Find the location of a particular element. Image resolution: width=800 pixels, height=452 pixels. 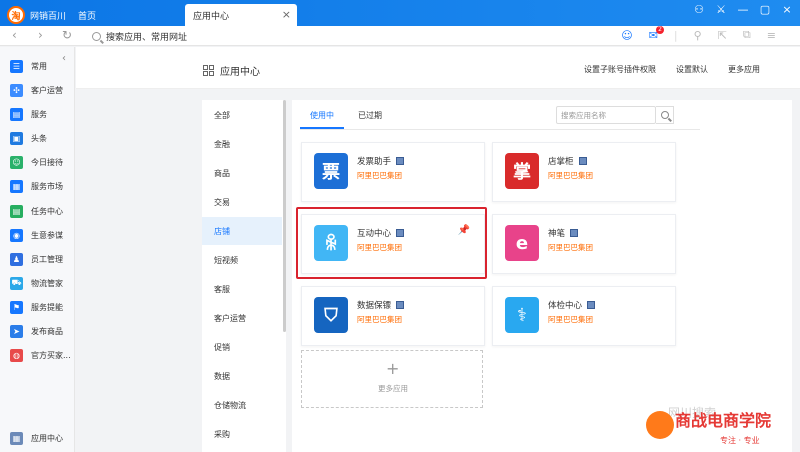

app-card: 票发票助手阿里巴巴集团 is located at coordinates (393, 172).